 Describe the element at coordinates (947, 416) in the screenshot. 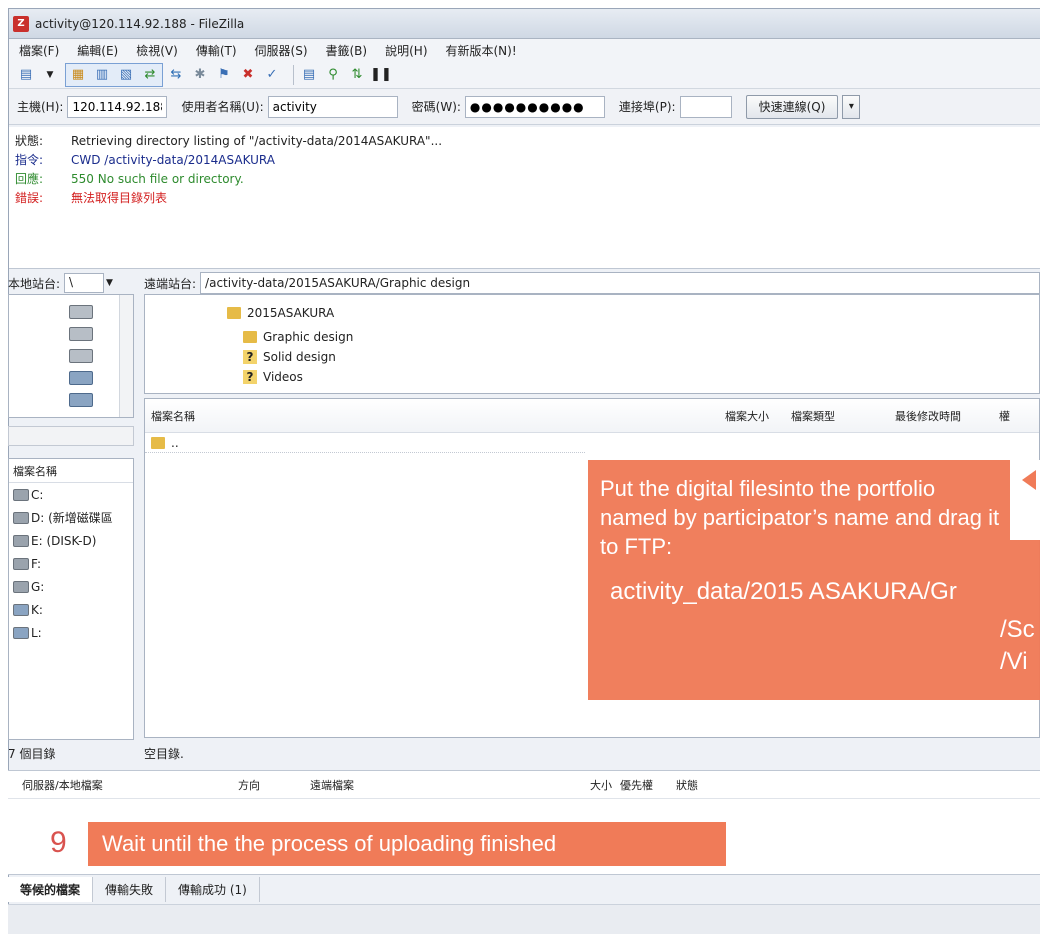

I see `column-modified: 最後修改時間` at that location.